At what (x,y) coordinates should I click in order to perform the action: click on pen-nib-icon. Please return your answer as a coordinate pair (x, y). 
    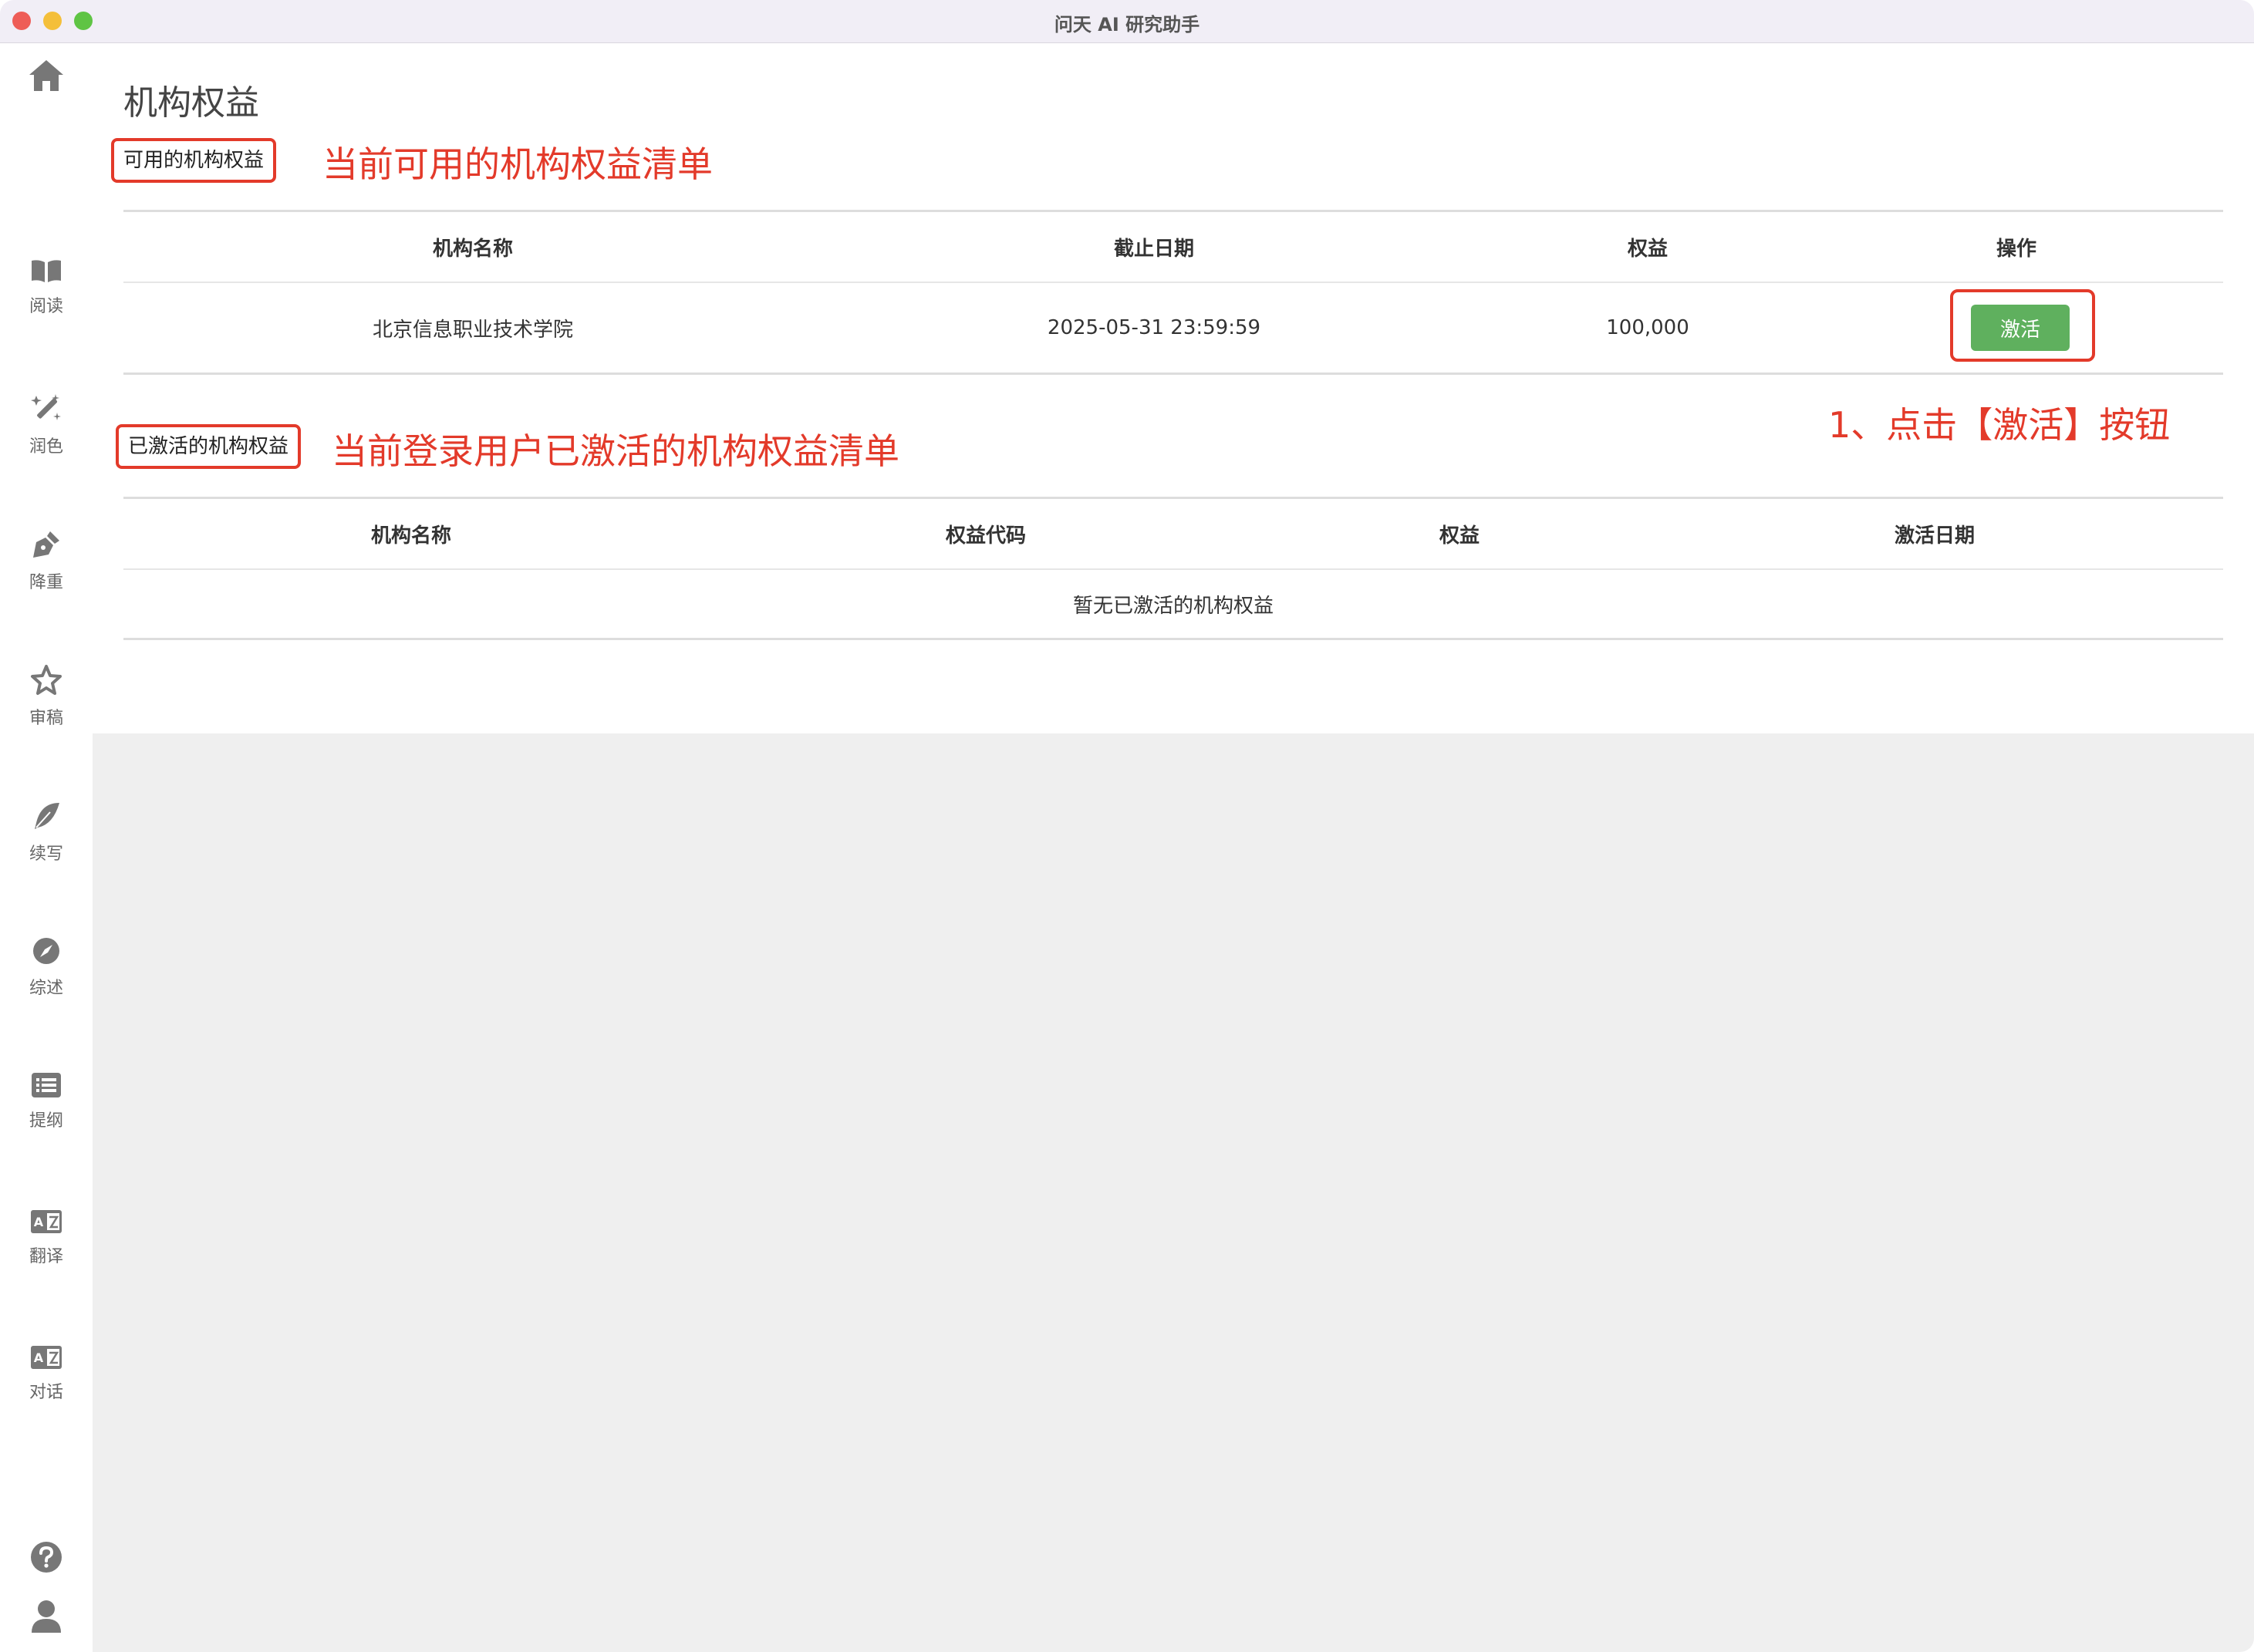
    Looking at the image, I should click on (46, 545).